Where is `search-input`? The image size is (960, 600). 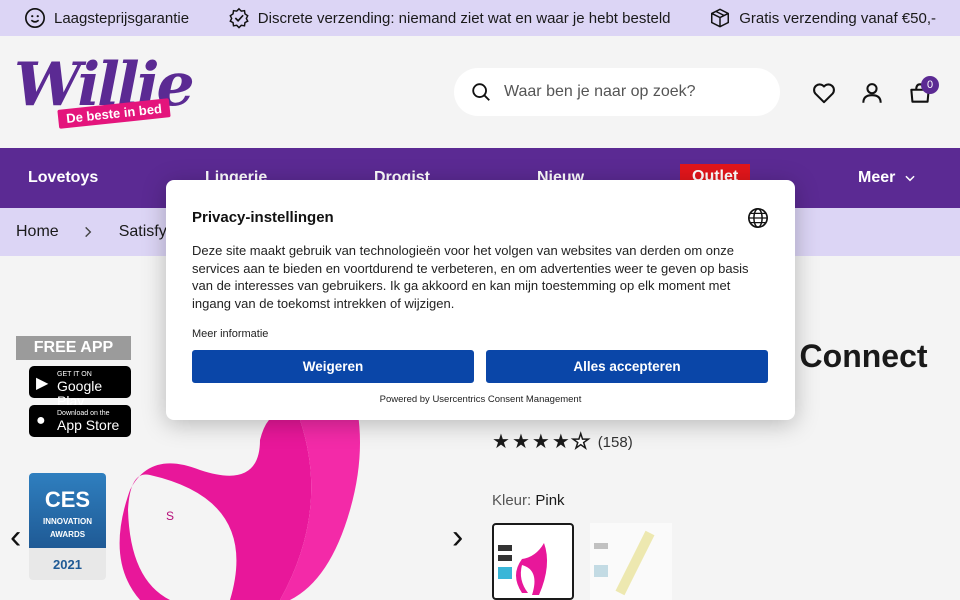 search-input is located at coordinates (624, 92).